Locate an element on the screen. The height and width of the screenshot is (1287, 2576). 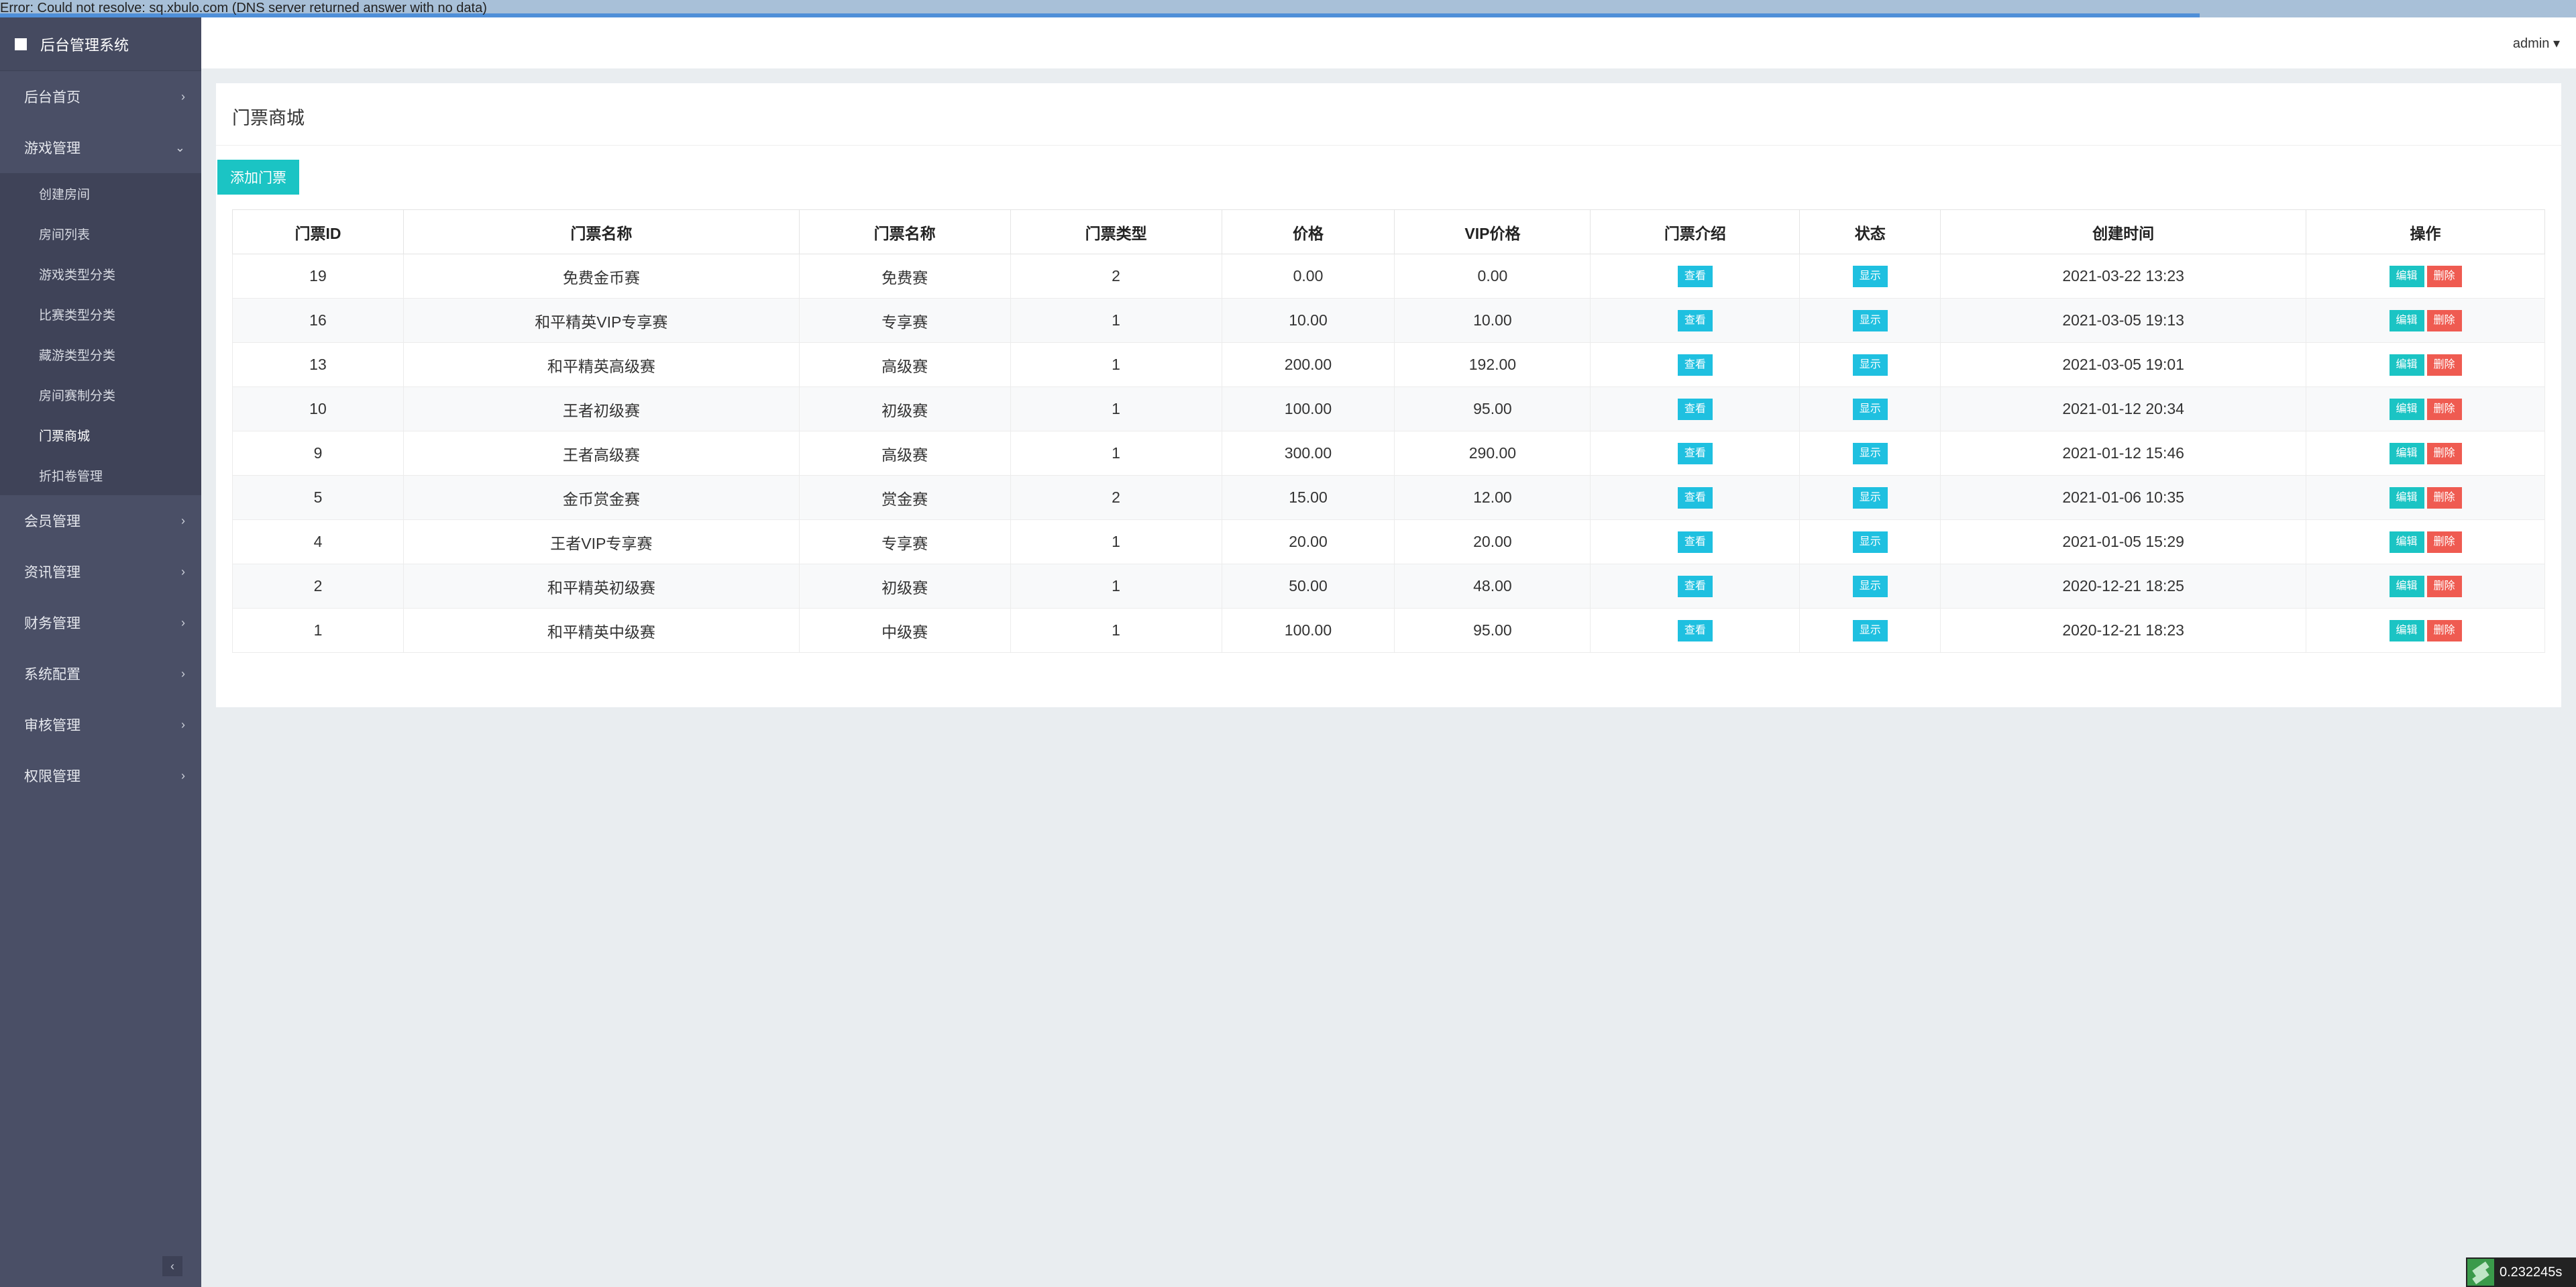
column-header: 价格 is located at coordinates (1308, 231).